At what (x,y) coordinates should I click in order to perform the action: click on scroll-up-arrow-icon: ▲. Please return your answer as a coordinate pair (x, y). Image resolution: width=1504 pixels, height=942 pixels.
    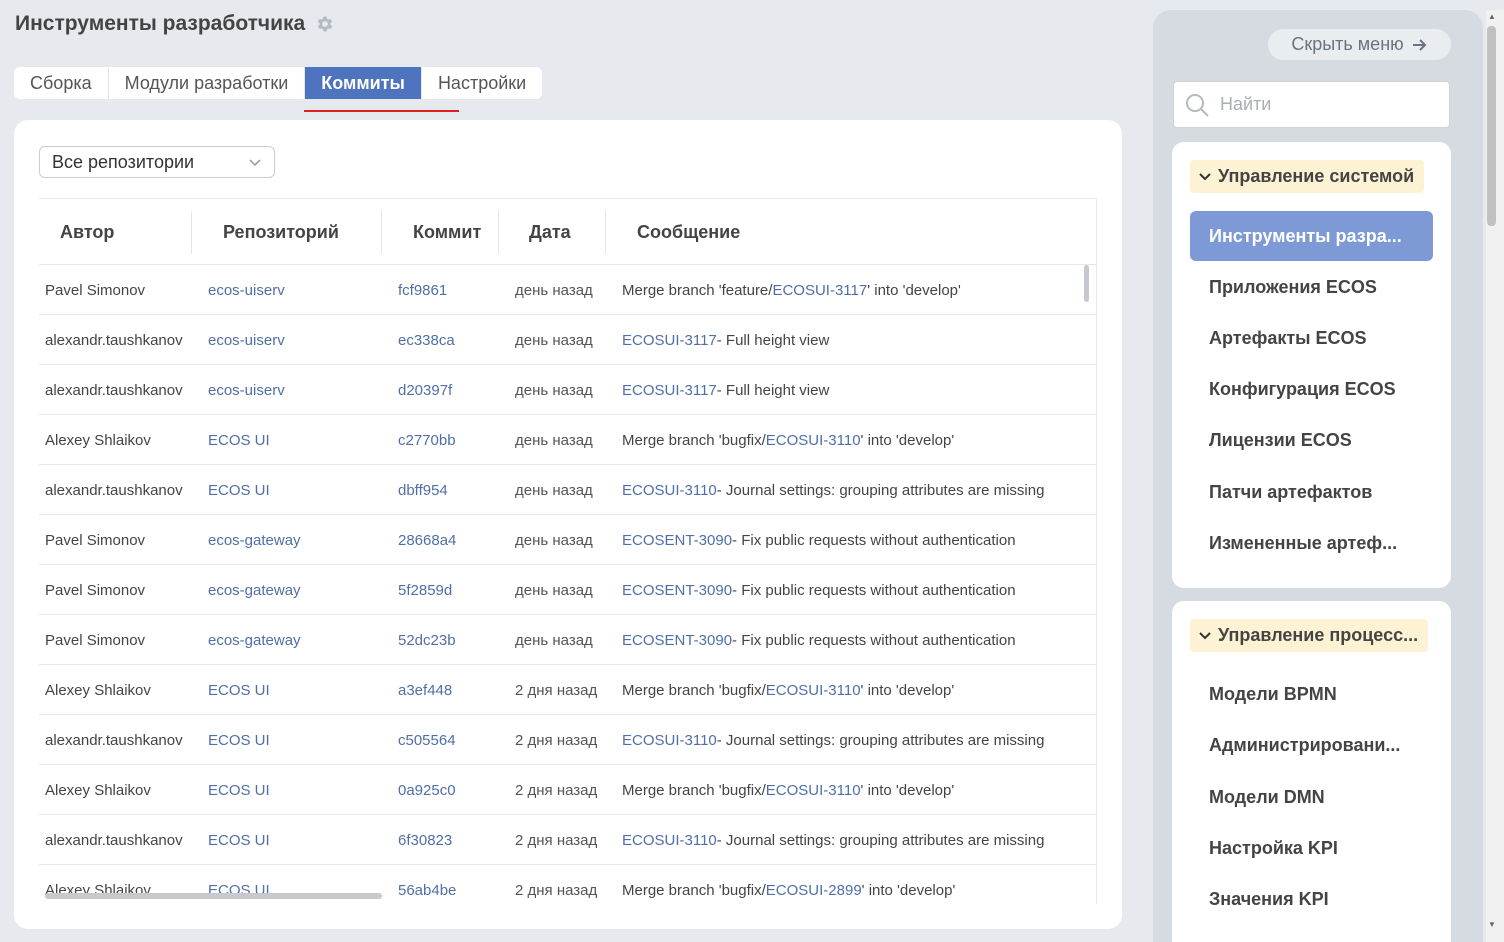
    Looking at the image, I should click on (1492, 16).